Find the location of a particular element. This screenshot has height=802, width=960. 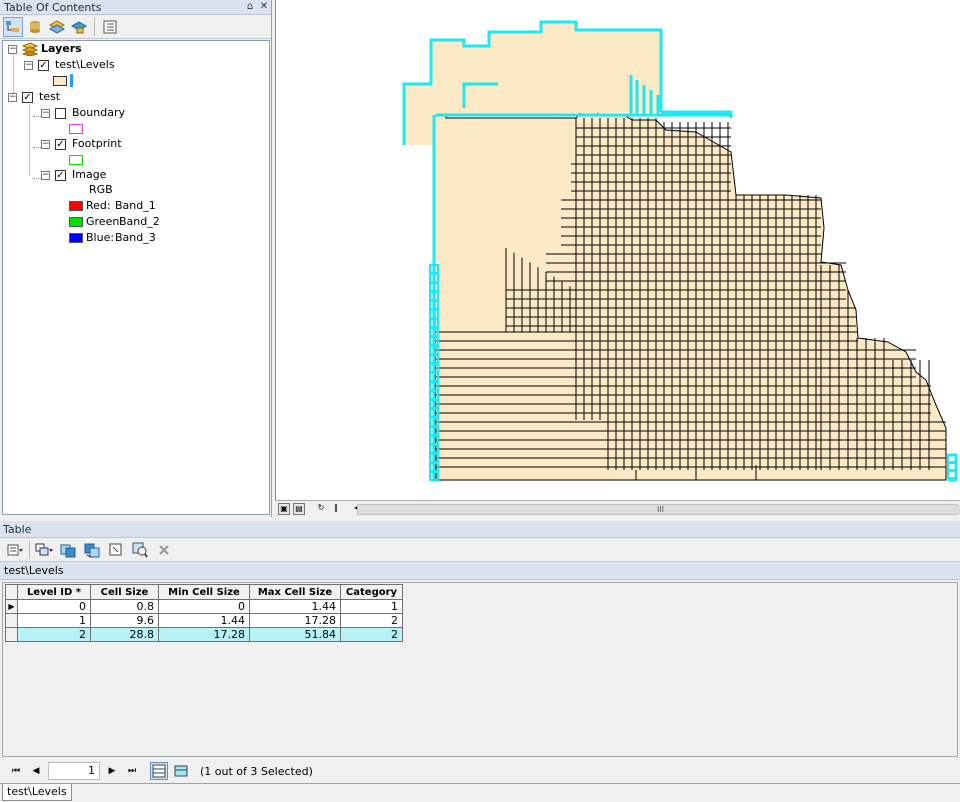

data-view-button: ▣ is located at coordinates (284, 509).